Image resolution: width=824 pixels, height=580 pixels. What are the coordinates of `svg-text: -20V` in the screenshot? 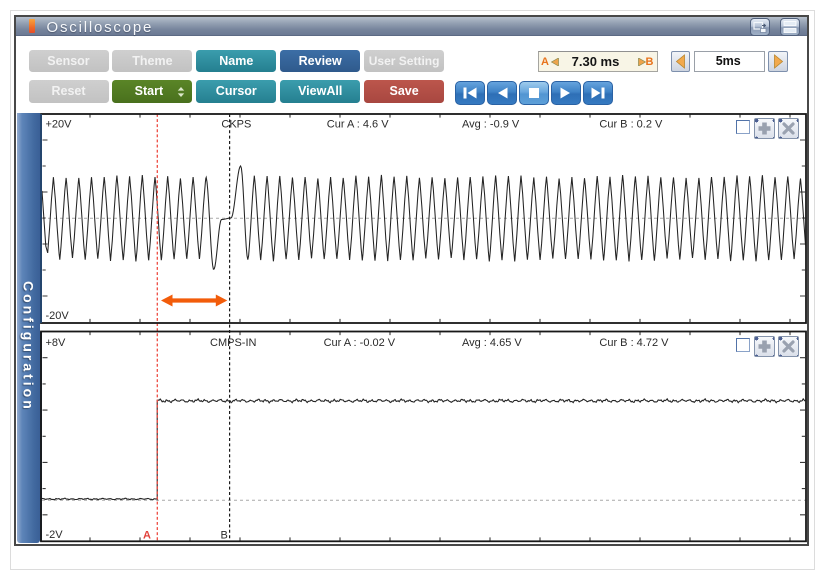 It's located at (58, 316).